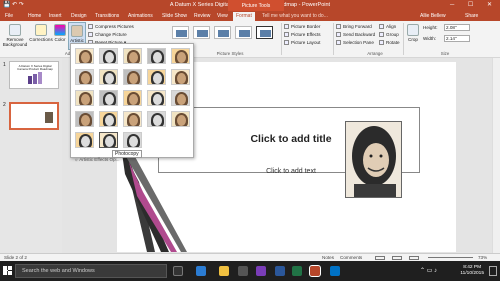  Describe the element at coordinates (15, 35) in the screenshot. I see `remove-background-button: Remove Background` at that location.